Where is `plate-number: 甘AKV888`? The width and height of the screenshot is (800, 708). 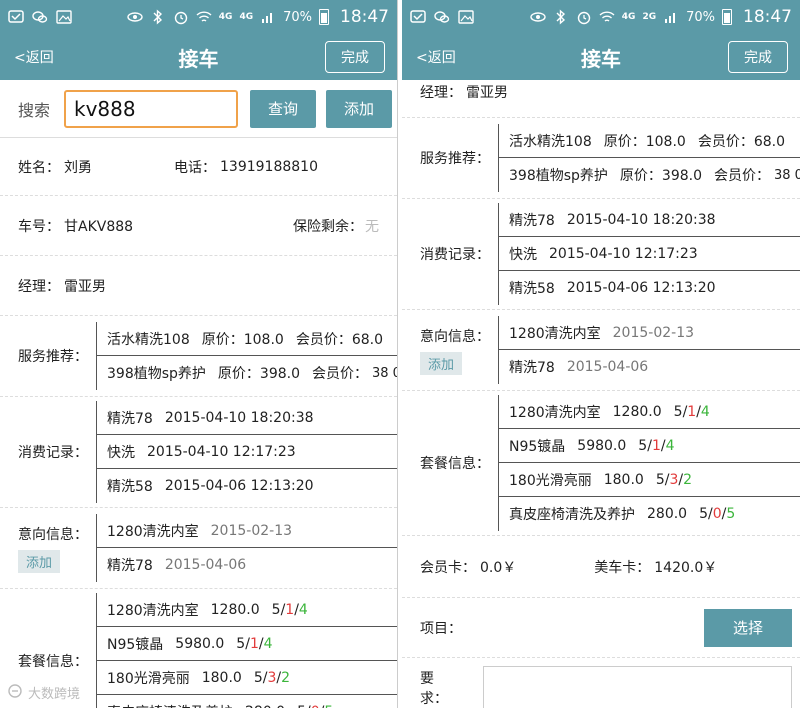 plate-number: 甘AKV888 is located at coordinates (99, 226).